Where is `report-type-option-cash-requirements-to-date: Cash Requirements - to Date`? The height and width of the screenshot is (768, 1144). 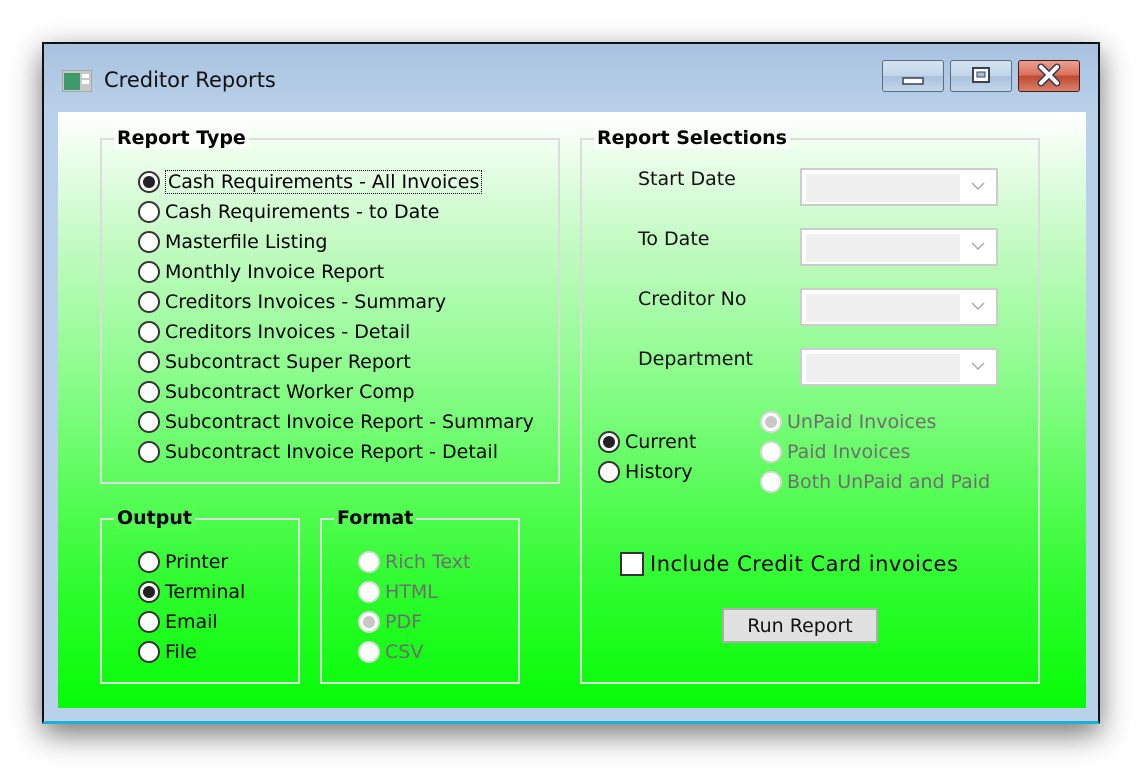
report-type-option-cash-requirements-to-date: Cash Requirements - to Date is located at coordinates (288, 212).